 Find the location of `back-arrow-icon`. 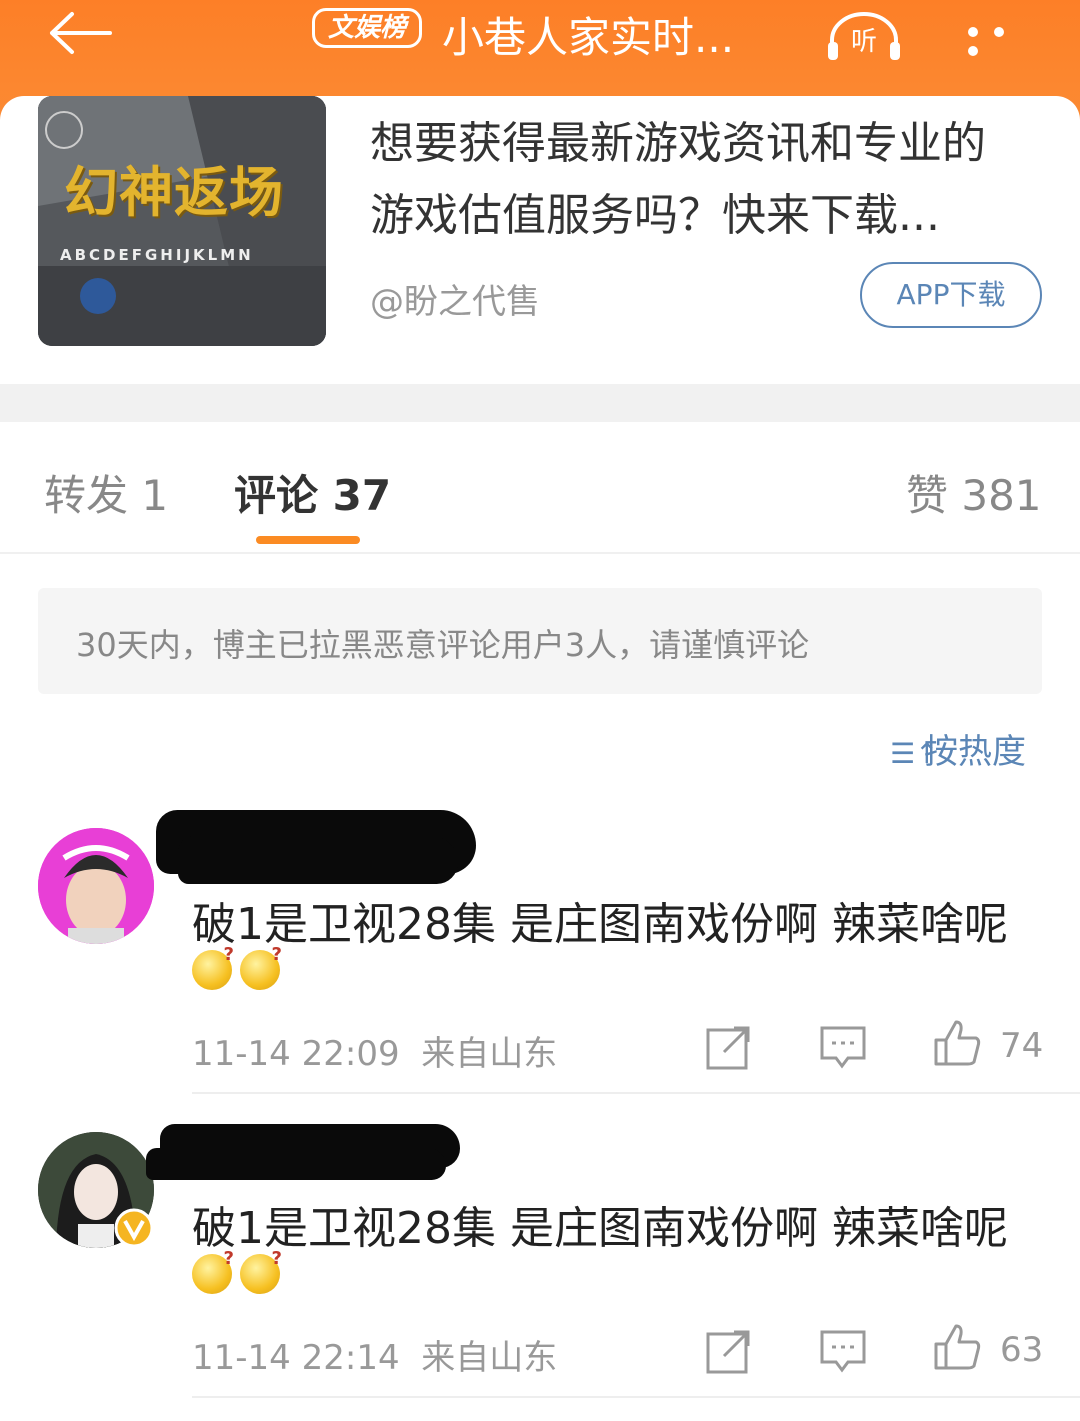

back-arrow-icon is located at coordinates (79, 33).